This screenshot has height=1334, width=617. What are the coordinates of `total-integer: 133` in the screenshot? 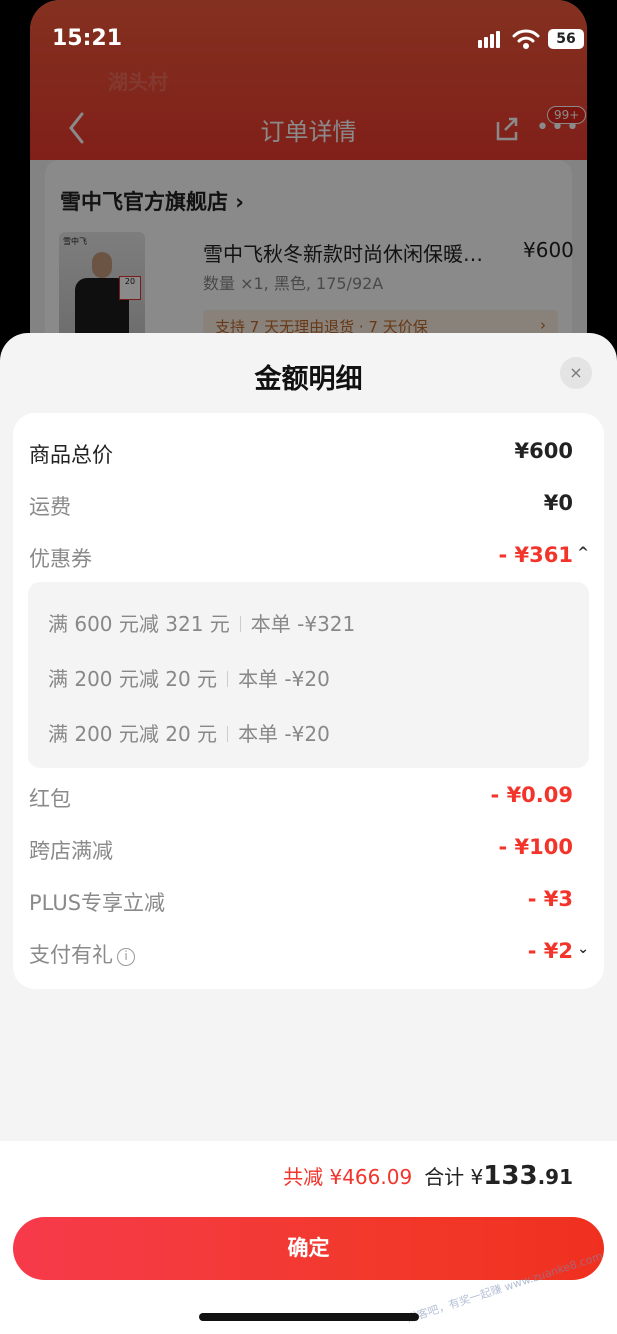 It's located at (510, 1176).